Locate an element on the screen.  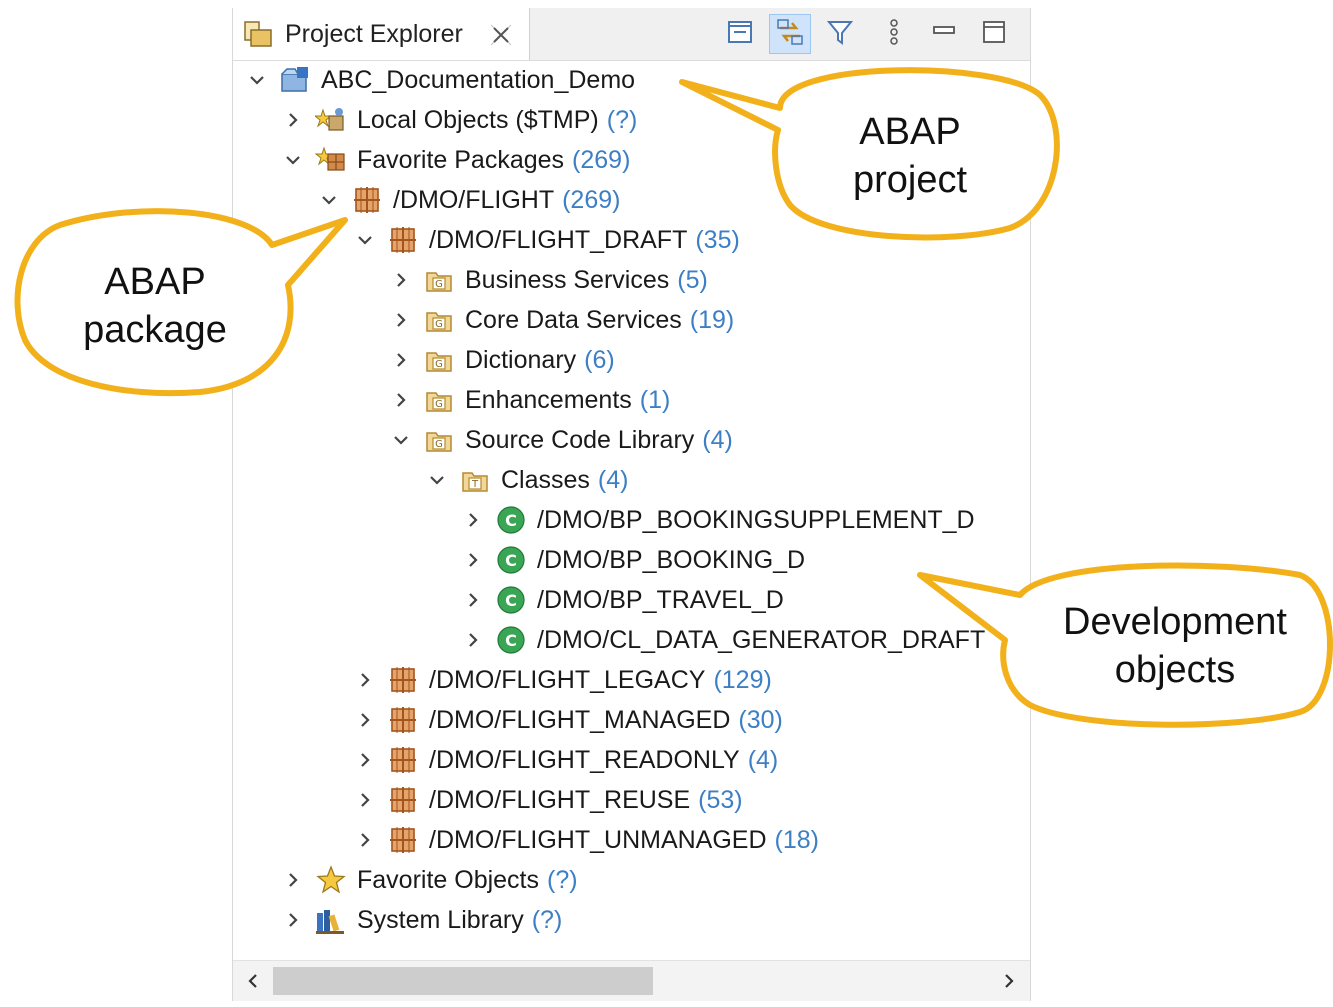
callout-objects-line1: Development is located at coordinates (1175, 622).